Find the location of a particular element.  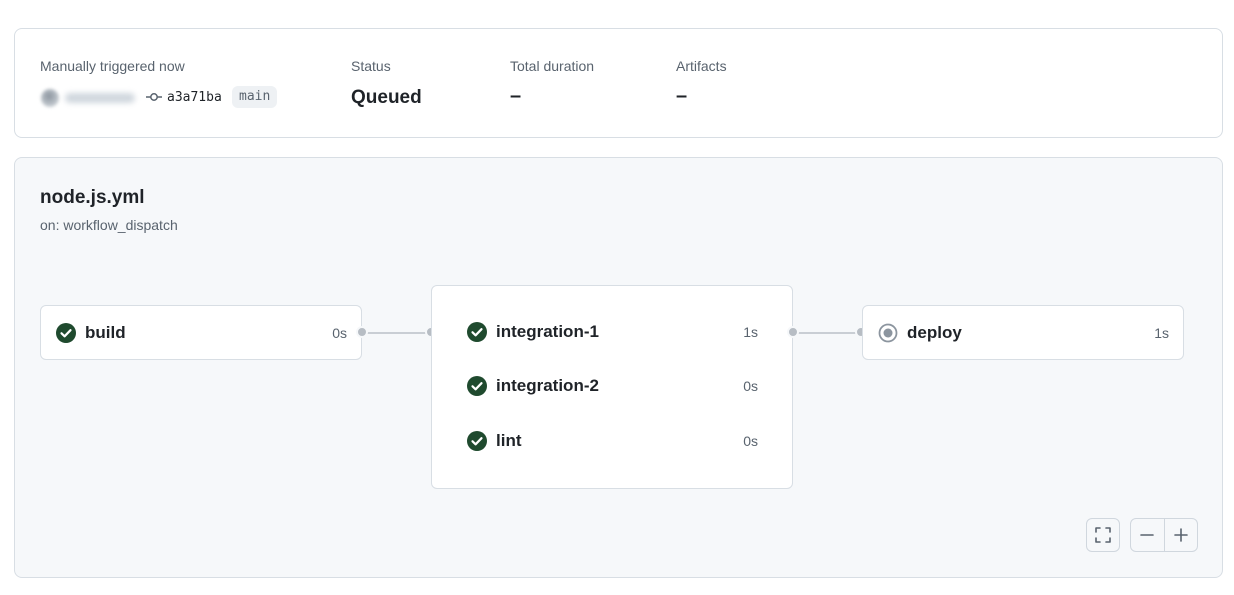

minus-icon is located at coordinates (1147, 535).